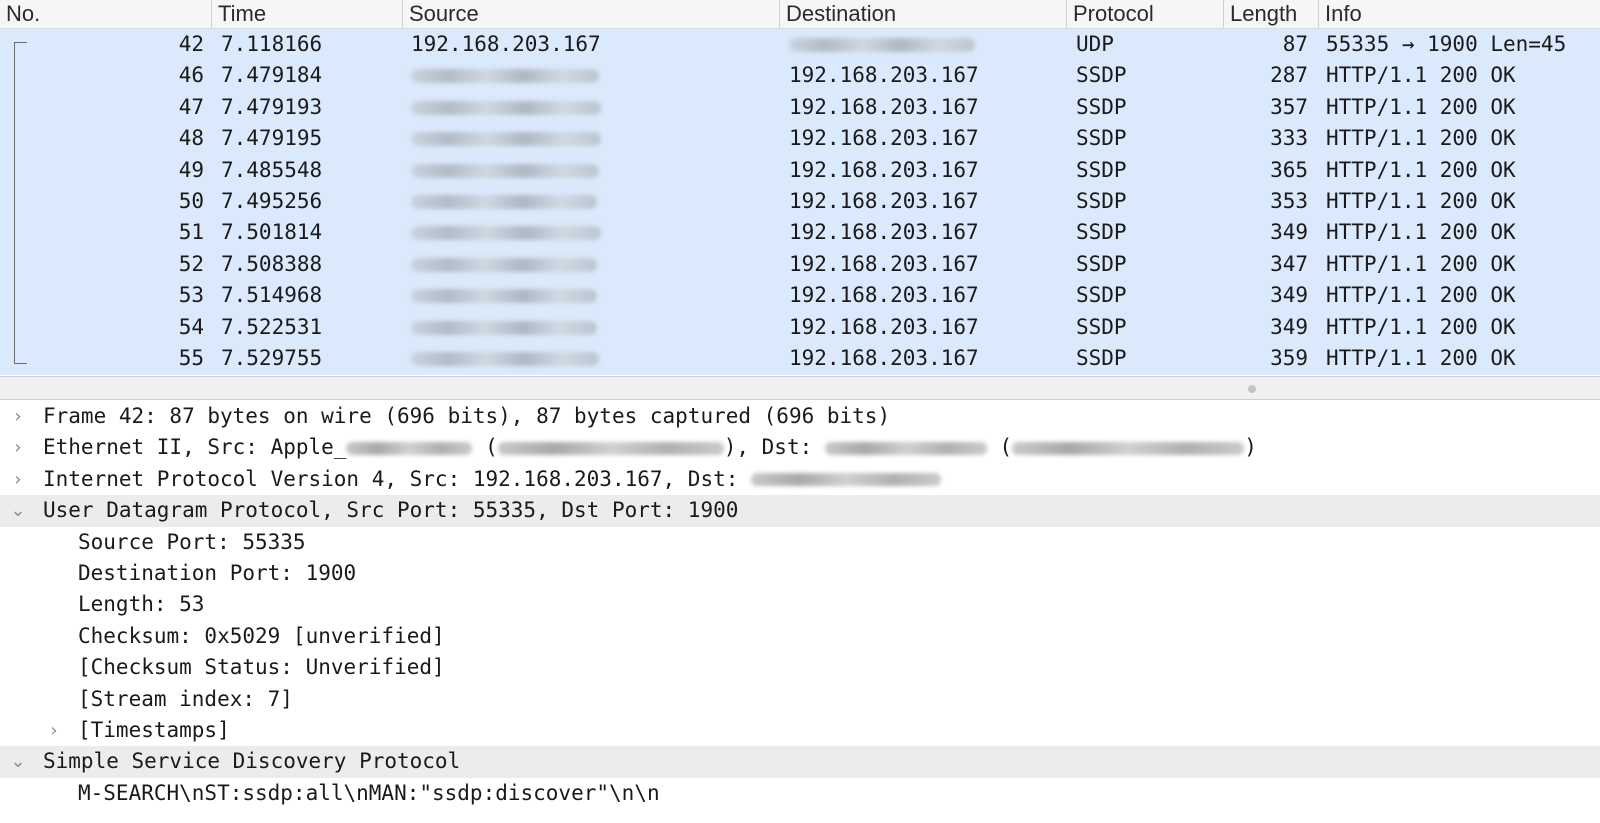 Image resolution: width=1600 pixels, height=823 pixels. I want to click on tree-field-label: [Checksum Status: Unverified], so click(261, 667).